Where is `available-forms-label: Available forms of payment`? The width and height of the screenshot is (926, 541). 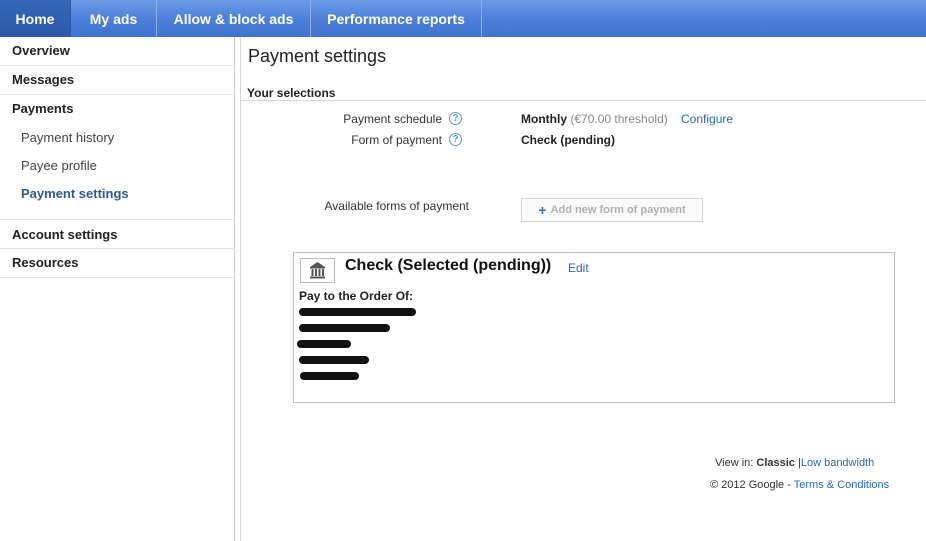 available-forms-label: Available forms of payment is located at coordinates (396, 206).